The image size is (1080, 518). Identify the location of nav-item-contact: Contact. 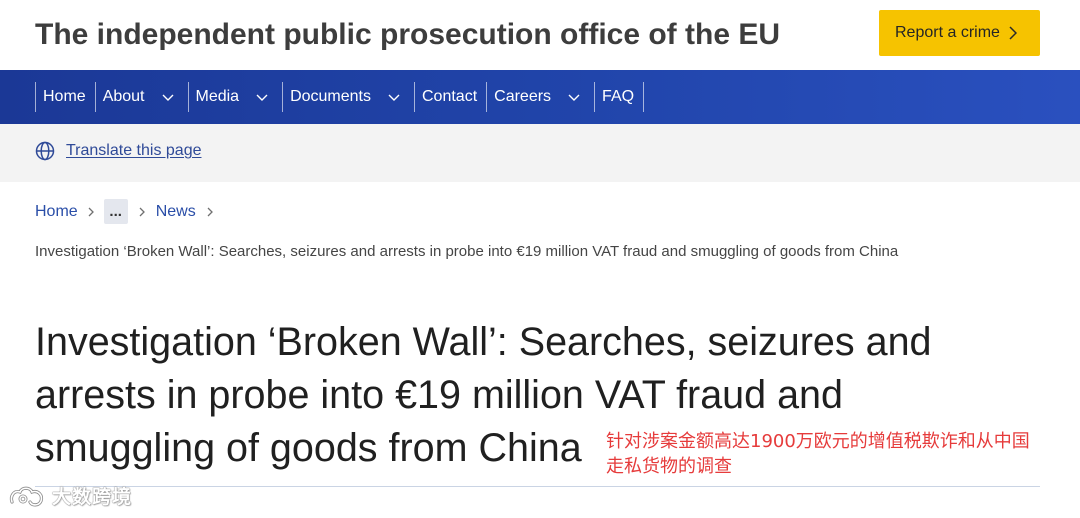
(451, 97).